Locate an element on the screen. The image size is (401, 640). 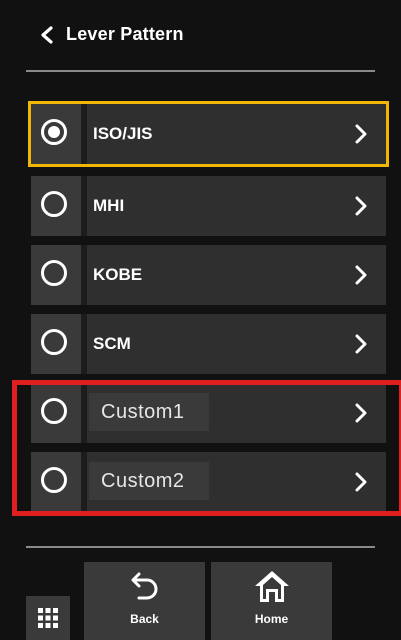
menu-grid-button is located at coordinates (48, 618).